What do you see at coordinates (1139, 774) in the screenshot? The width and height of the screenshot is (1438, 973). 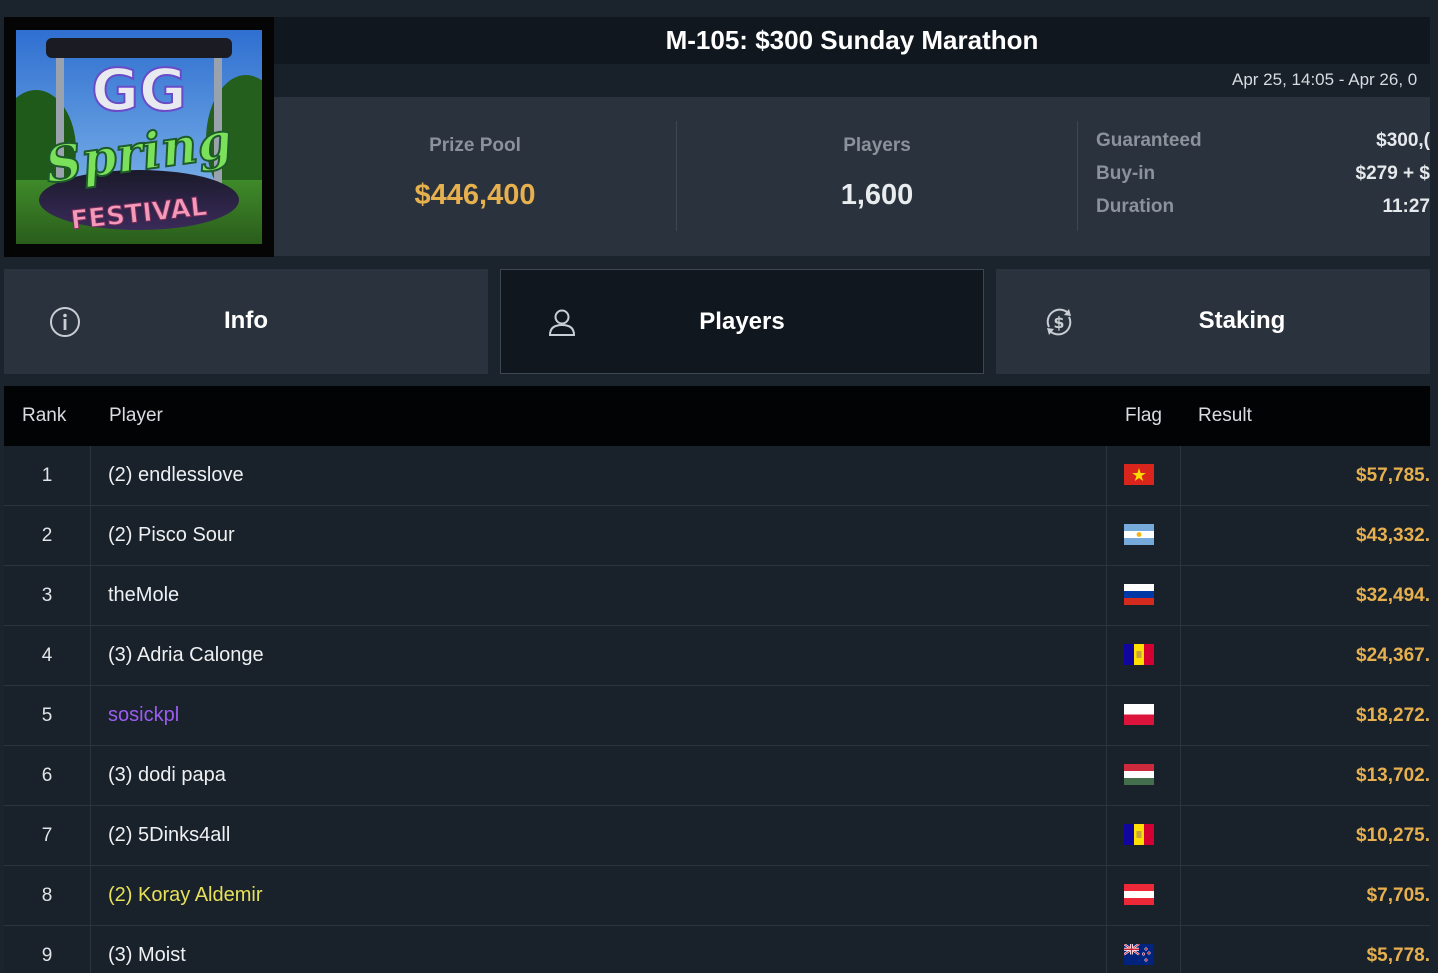 I see `flag-hu-icon` at bounding box center [1139, 774].